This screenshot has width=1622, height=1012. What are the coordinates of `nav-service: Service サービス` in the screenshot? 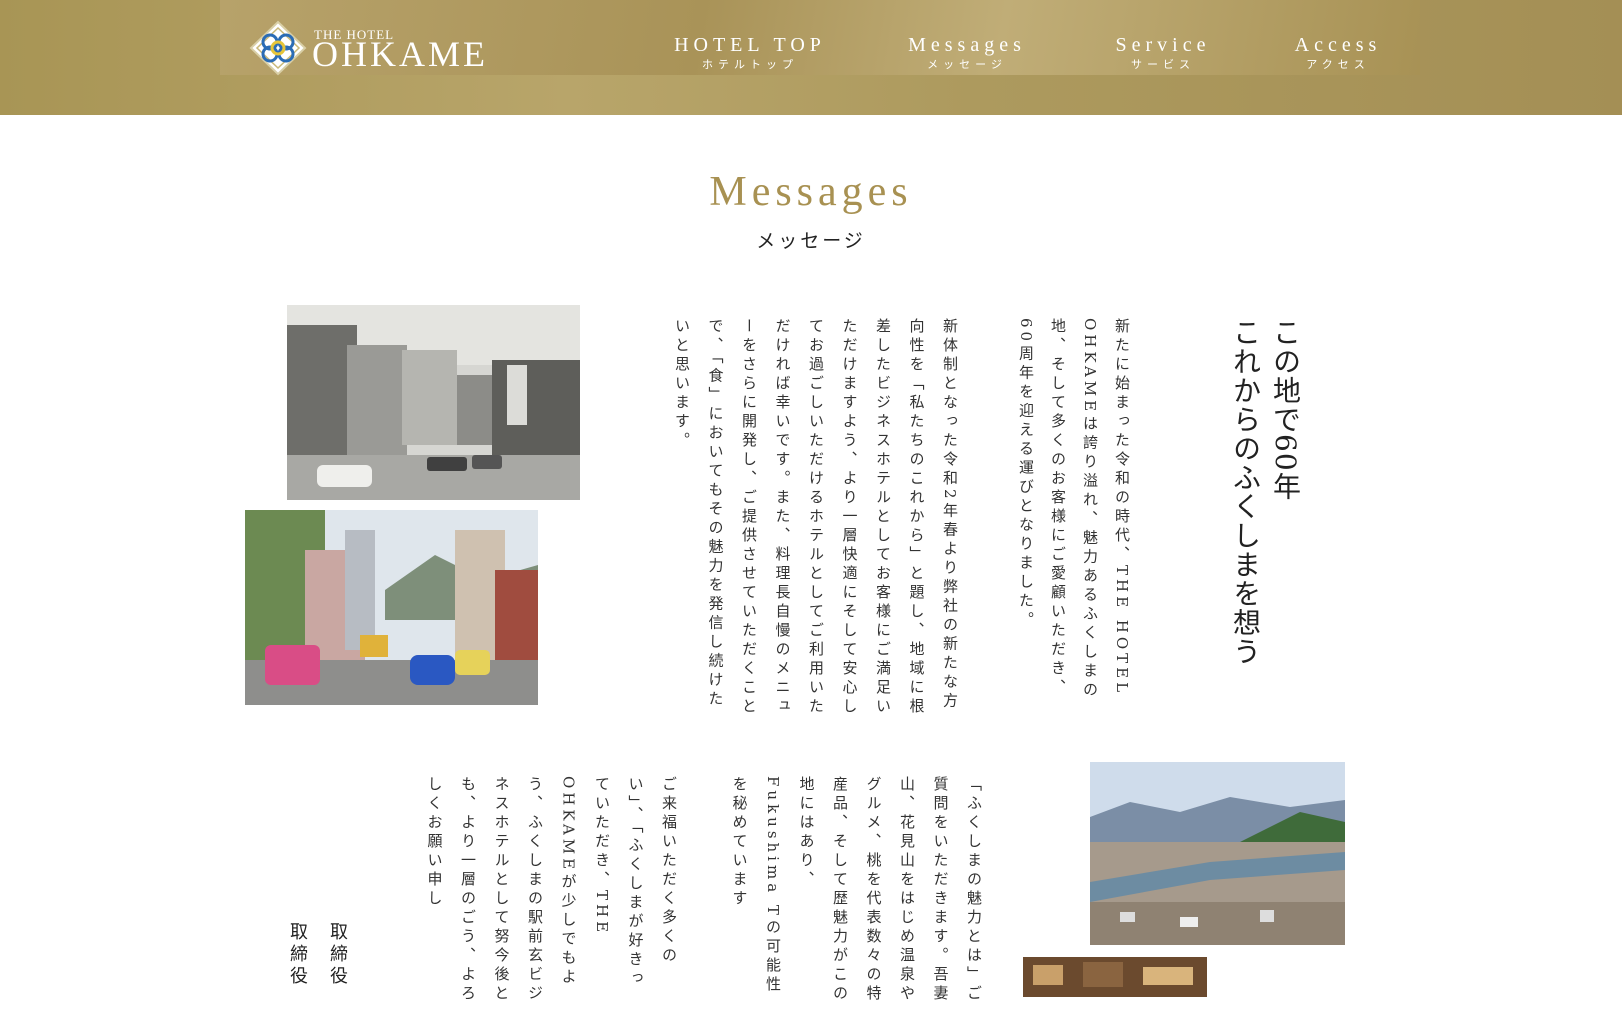 It's located at (1163, 53).